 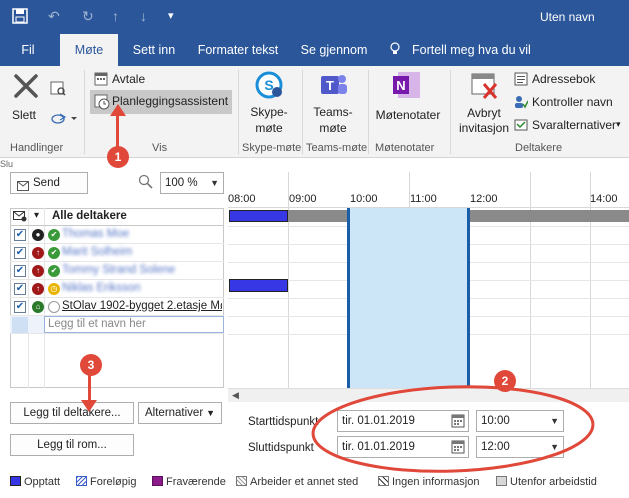 What do you see at coordinates (521, 80) in the screenshot?
I see `address-book-icon` at bounding box center [521, 80].